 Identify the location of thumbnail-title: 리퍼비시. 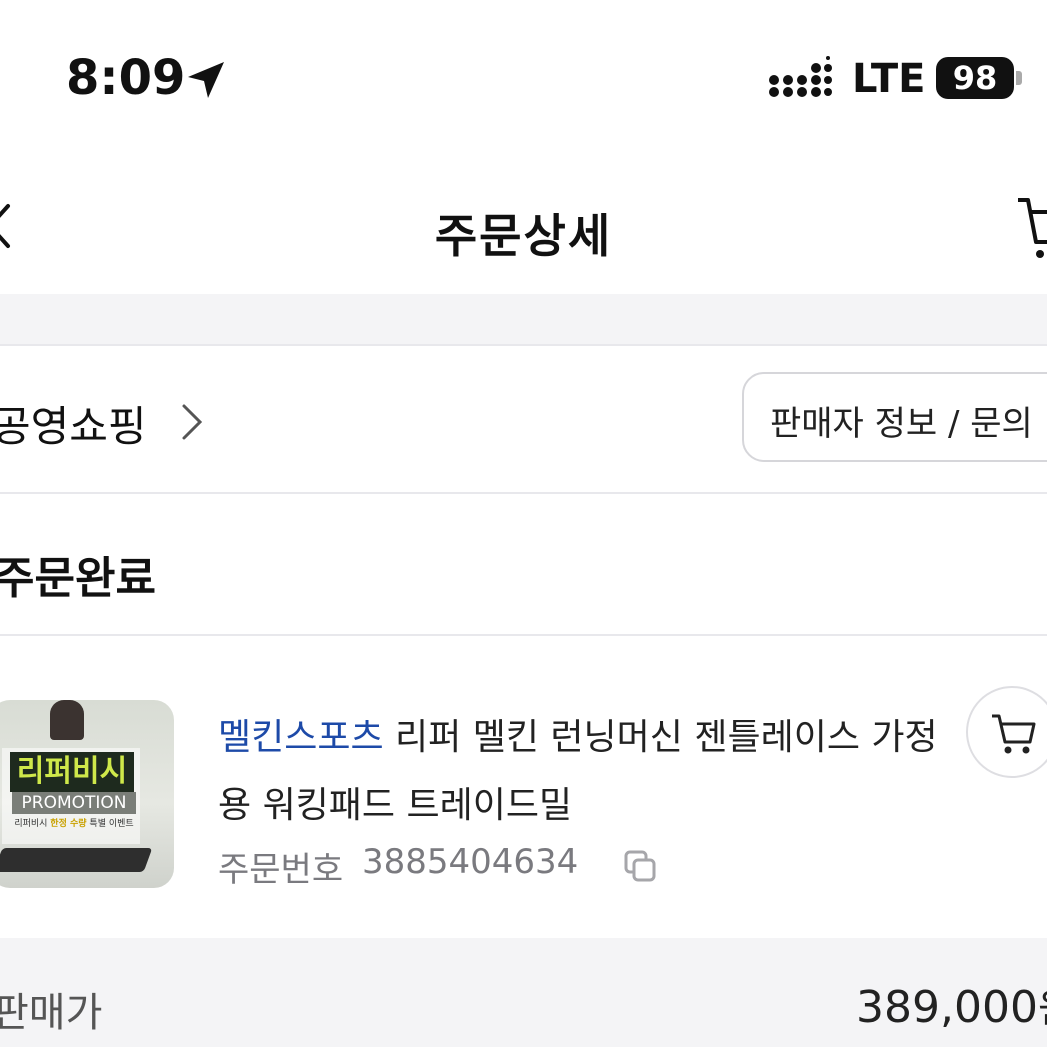
(72, 772).